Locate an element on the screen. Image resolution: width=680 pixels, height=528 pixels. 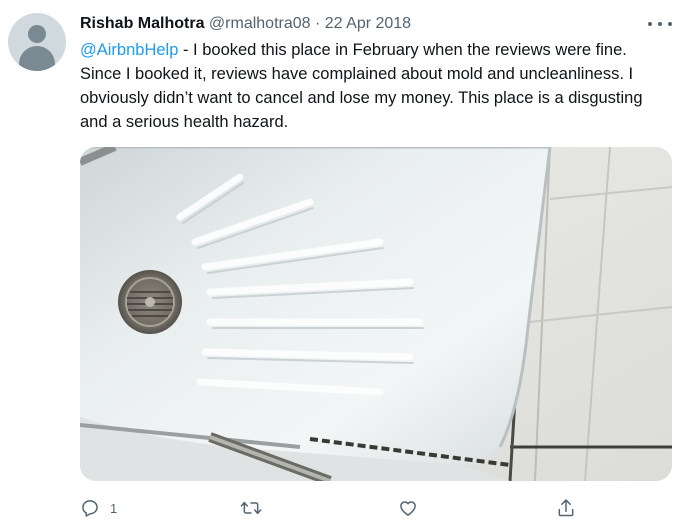
retweet-icon is located at coordinates (251, 508).